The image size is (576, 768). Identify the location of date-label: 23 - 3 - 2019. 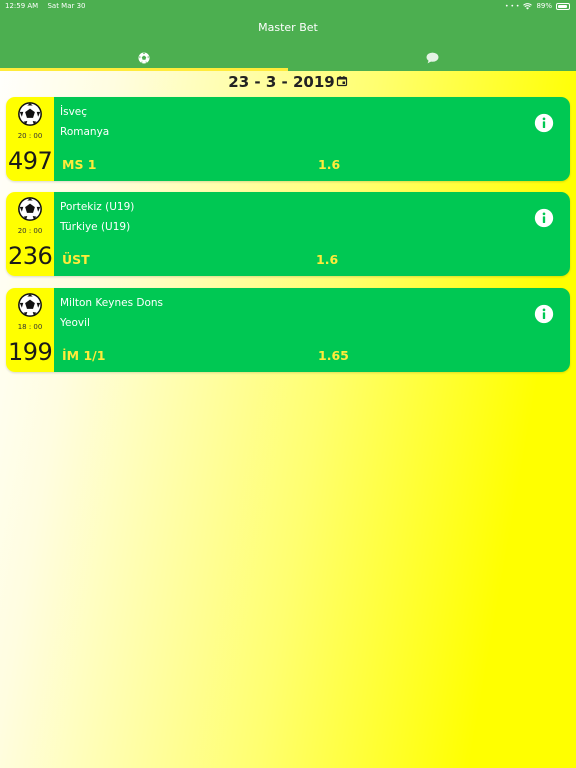
(281, 82).